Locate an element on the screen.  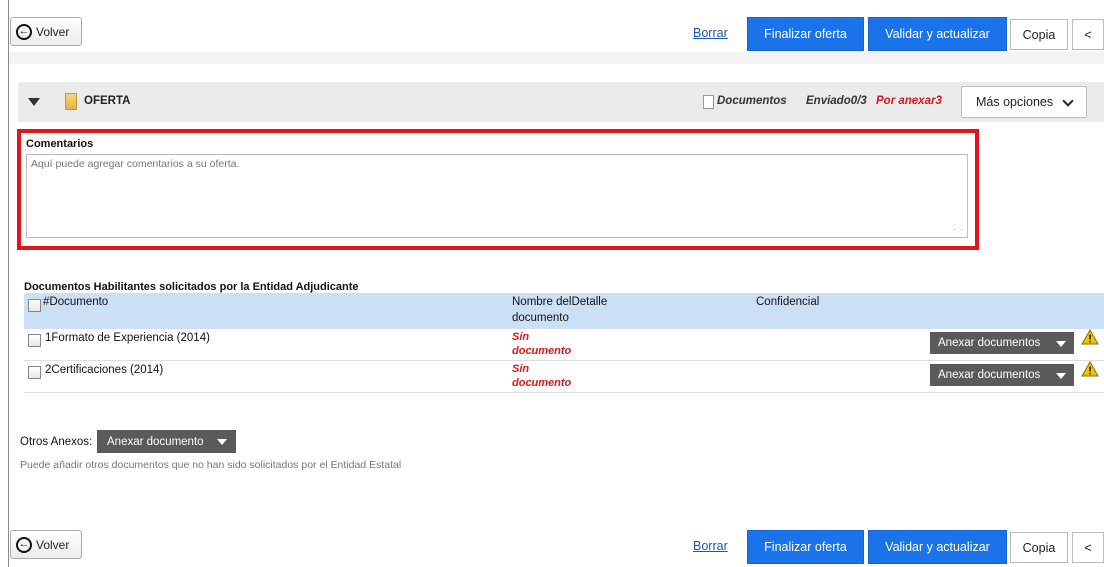
document-icon is located at coordinates (708, 102).